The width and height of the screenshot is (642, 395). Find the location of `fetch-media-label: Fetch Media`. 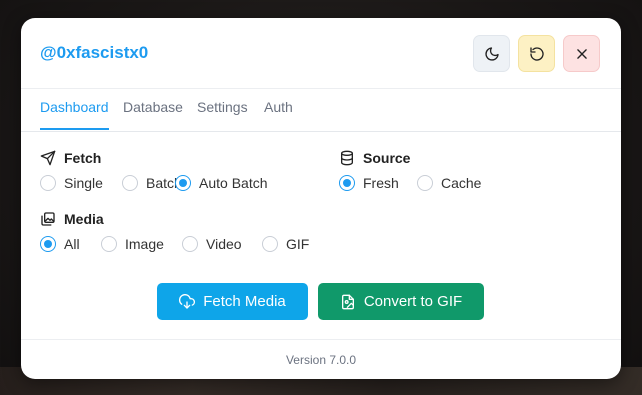

fetch-media-label: Fetch Media is located at coordinates (244, 301).